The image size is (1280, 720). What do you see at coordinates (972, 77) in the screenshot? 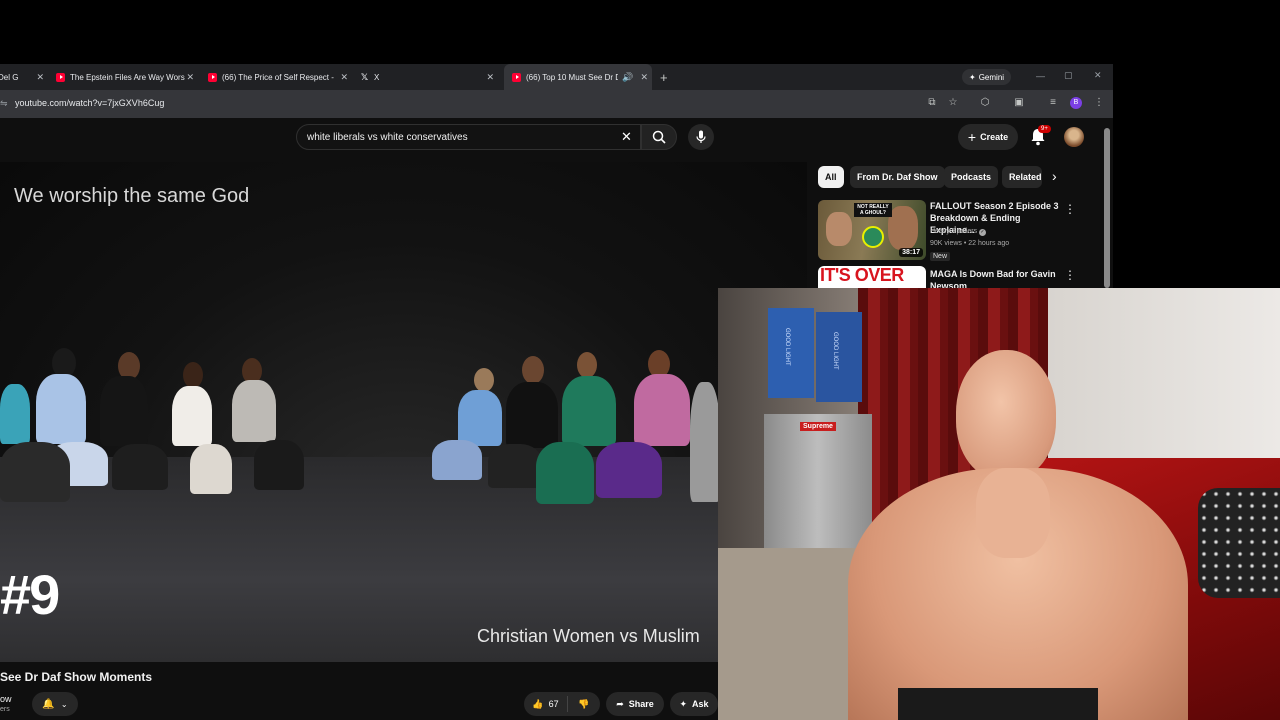
I see `gemini-spark-icon: ✦` at bounding box center [972, 77].